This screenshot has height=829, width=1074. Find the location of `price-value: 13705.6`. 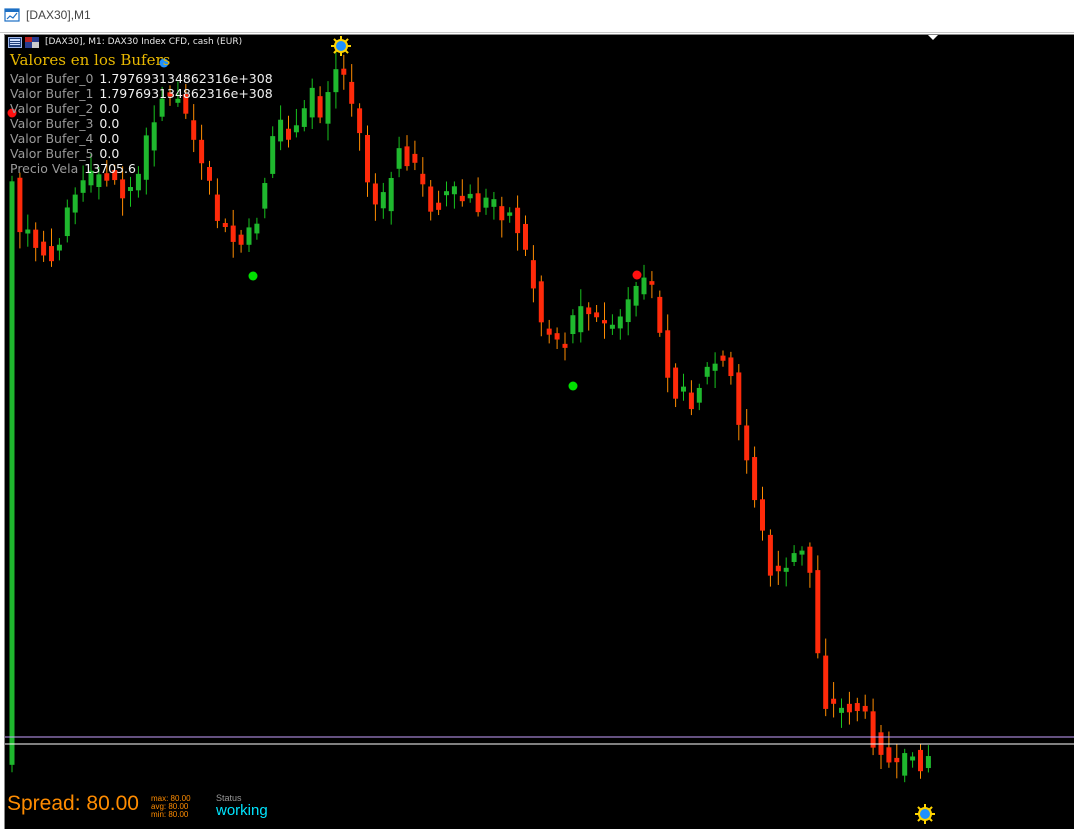

price-value: 13705.6 is located at coordinates (110, 168).